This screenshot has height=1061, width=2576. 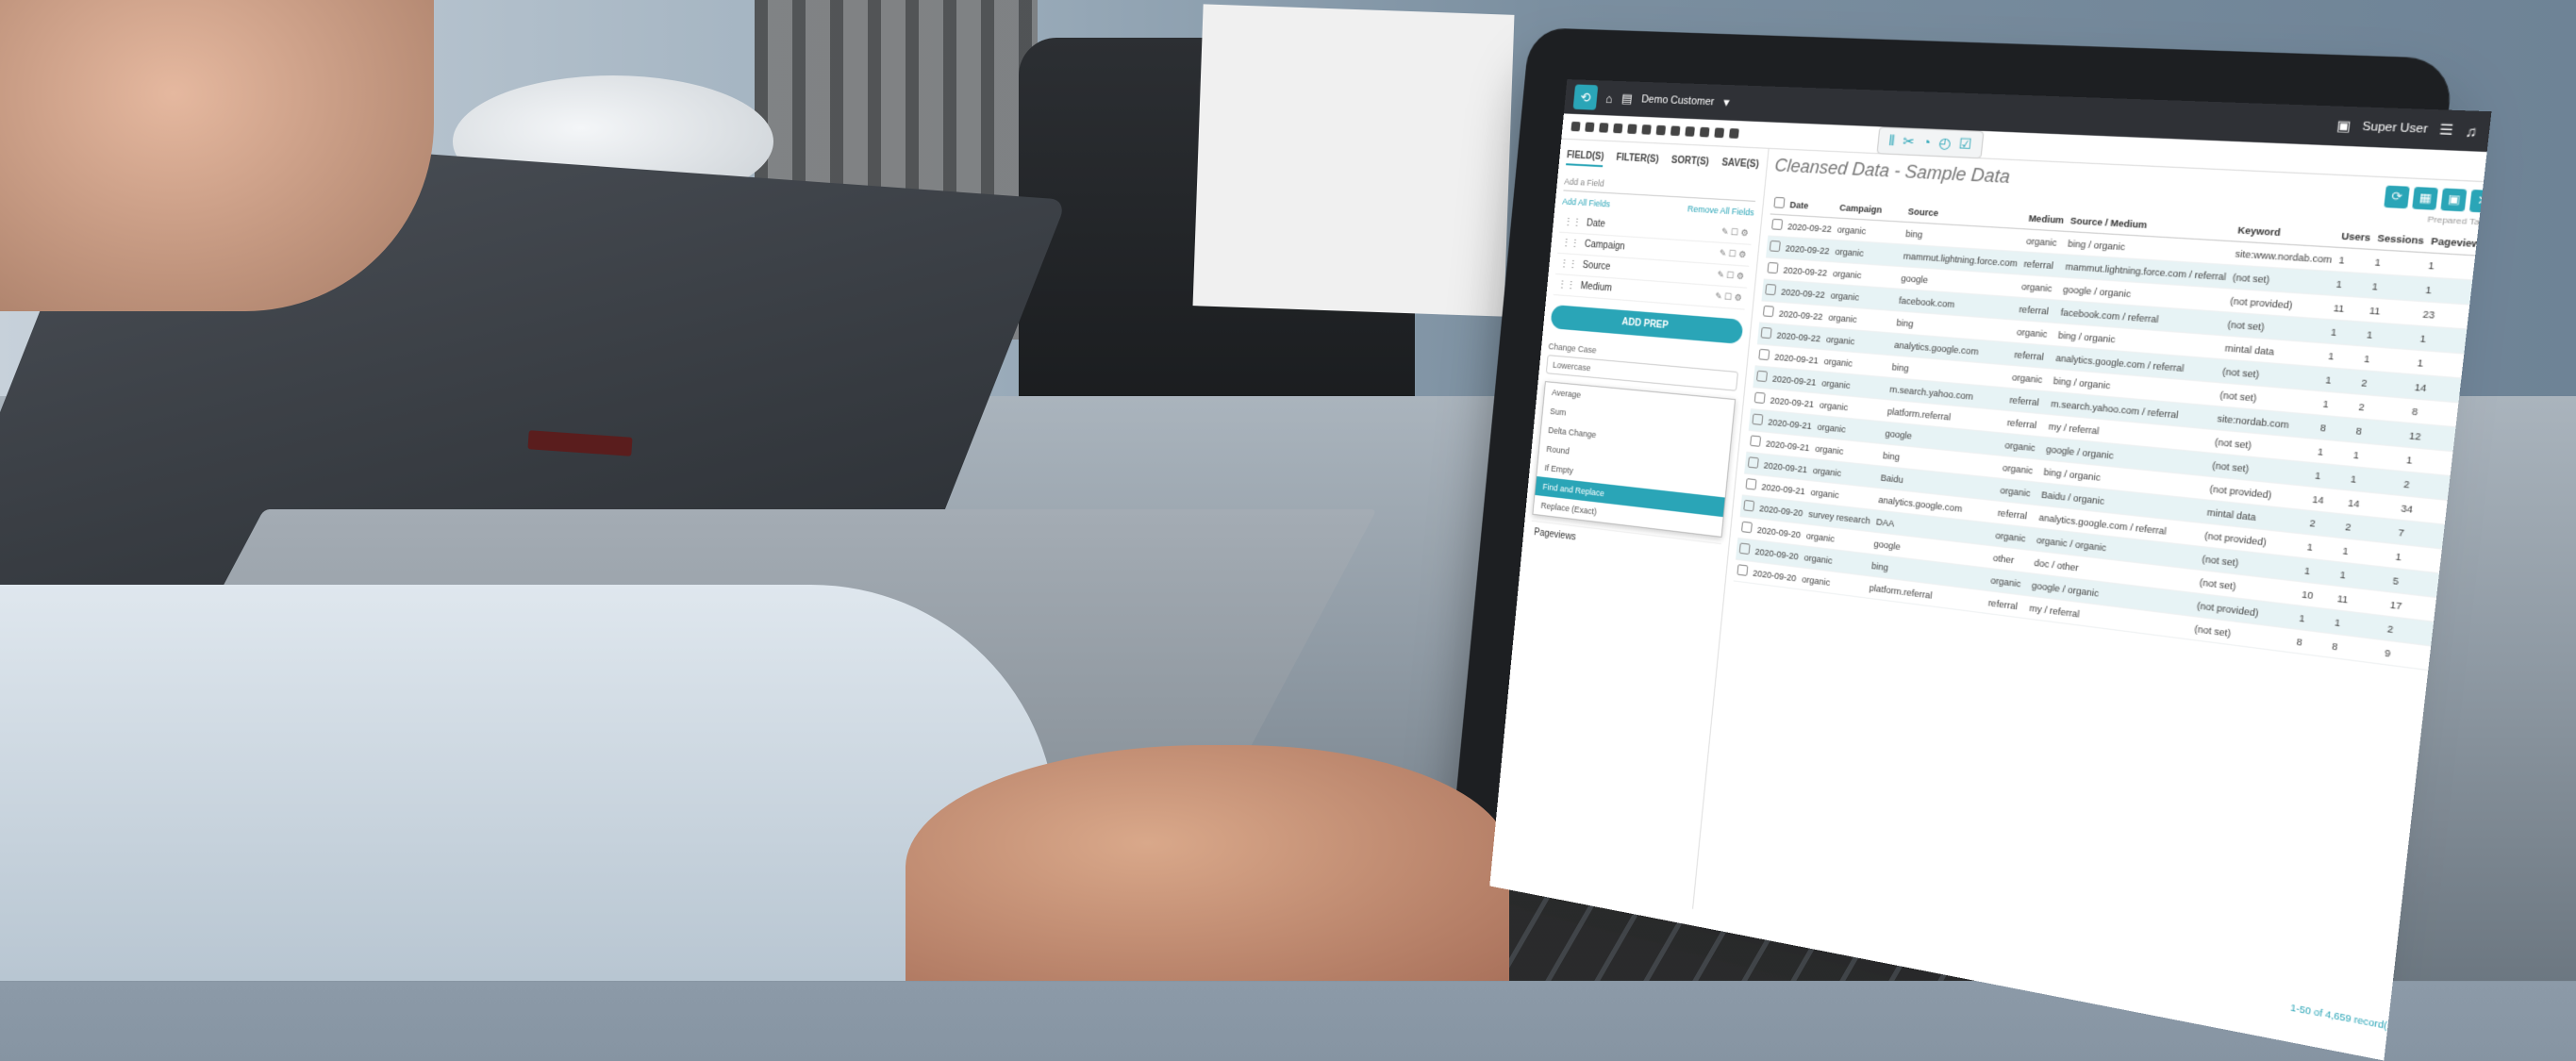 What do you see at coordinates (1596, 287) in the screenshot?
I see `field-label: Medium` at bounding box center [1596, 287].